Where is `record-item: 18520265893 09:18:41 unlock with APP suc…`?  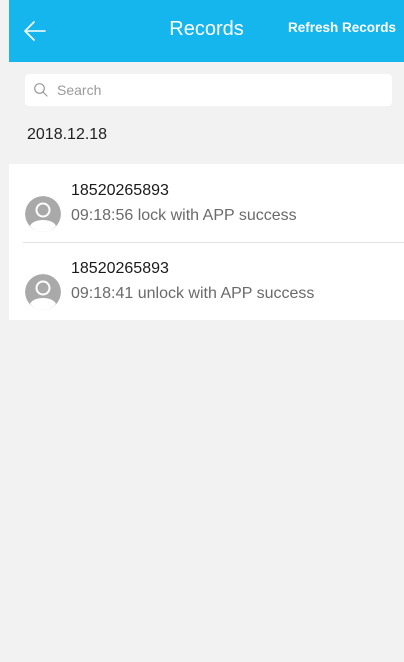
record-item: 18520265893 09:18:41 unlock with APP suc… is located at coordinates (206, 281).